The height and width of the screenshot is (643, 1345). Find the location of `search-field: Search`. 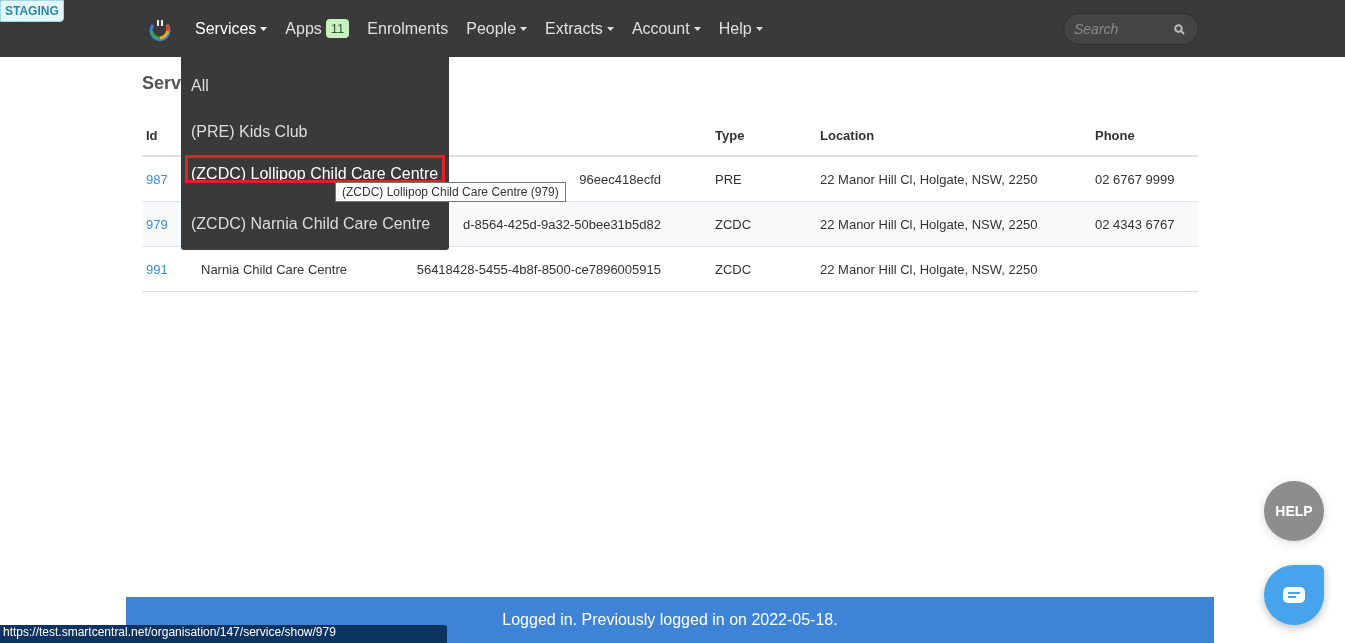

search-field: Search is located at coordinates (1131, 28).